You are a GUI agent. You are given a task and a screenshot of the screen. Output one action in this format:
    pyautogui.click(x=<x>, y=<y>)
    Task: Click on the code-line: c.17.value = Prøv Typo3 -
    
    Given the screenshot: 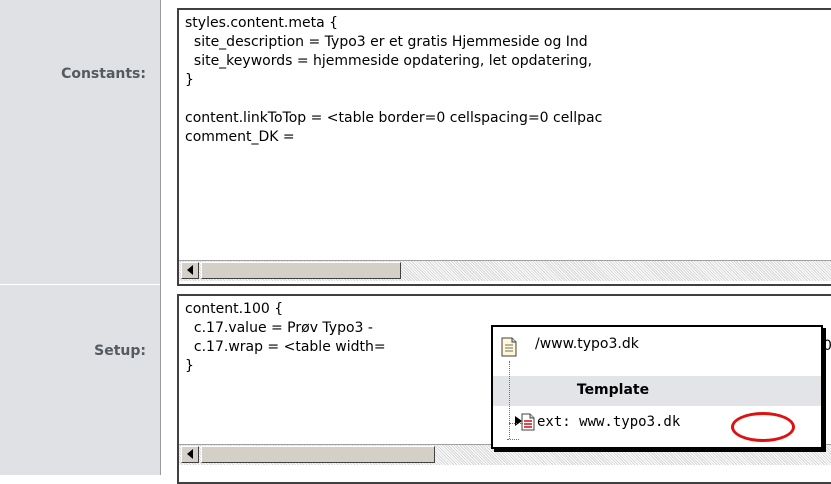 What is the action you would take?
    pyautogui.click(x=279, y=328)
    